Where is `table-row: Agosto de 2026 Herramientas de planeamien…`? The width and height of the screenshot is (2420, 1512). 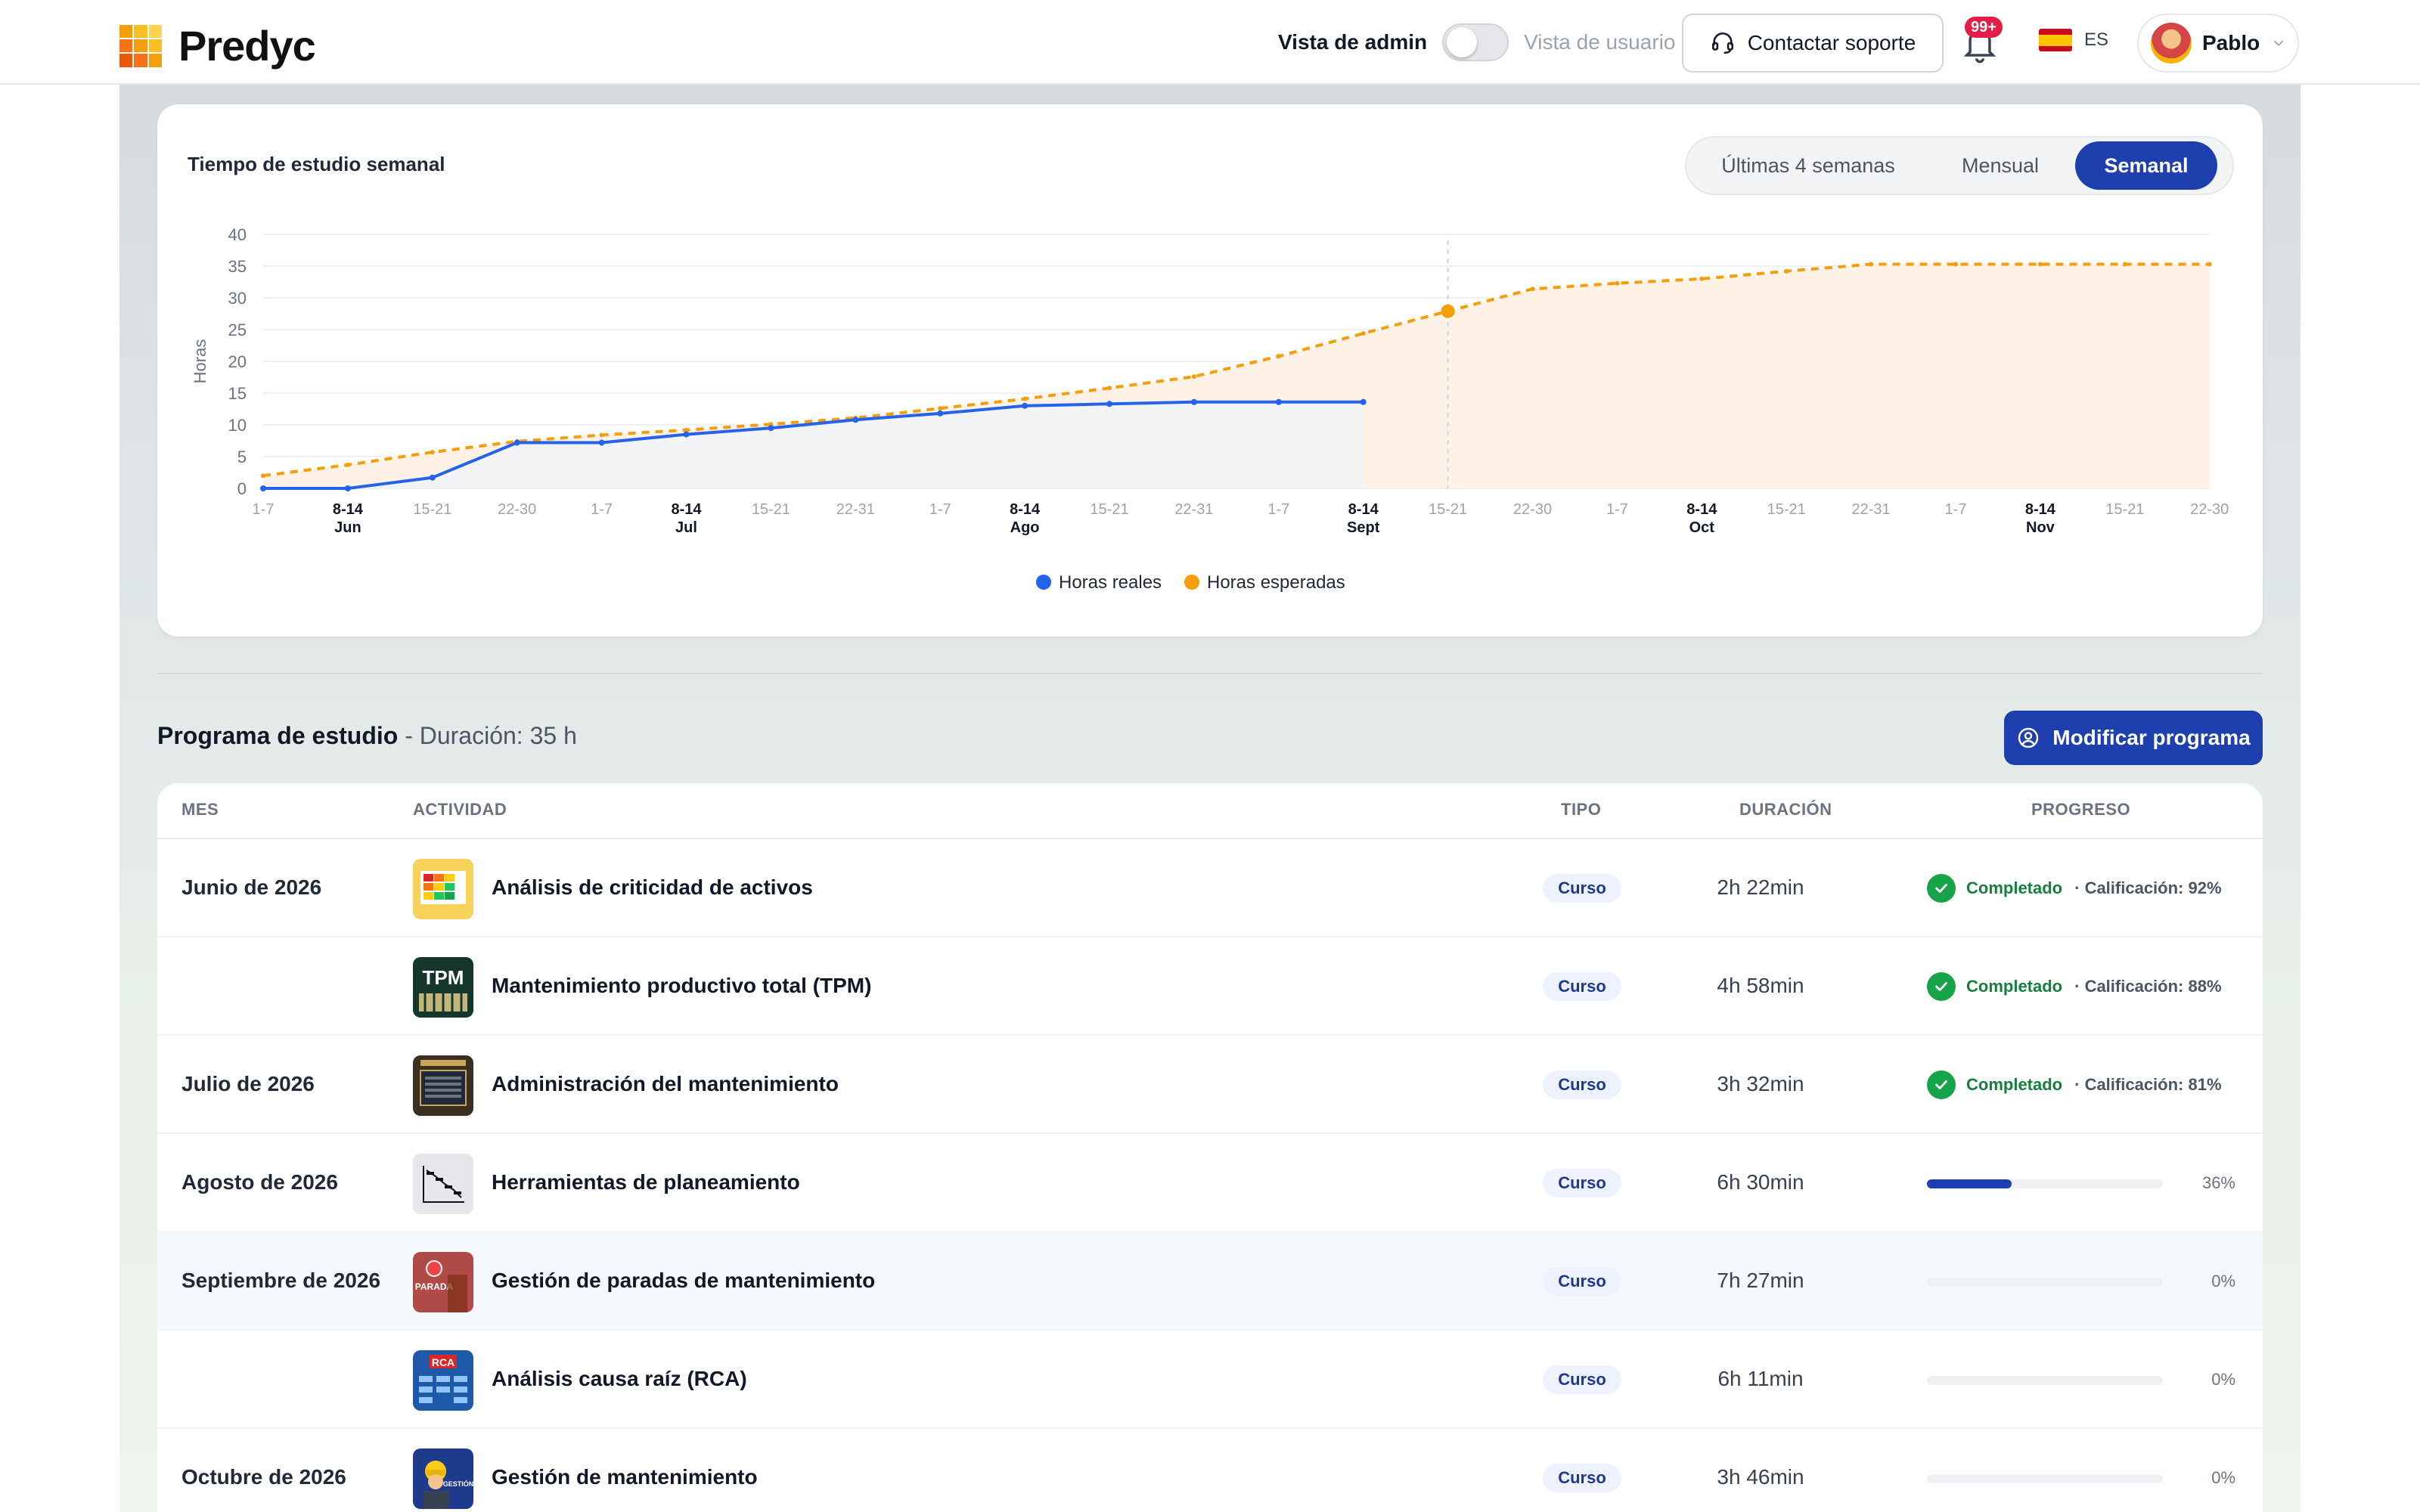
table-row: Agosto de 2026 Herramientas de planeamien… is located at coordinates (1210, 1183).